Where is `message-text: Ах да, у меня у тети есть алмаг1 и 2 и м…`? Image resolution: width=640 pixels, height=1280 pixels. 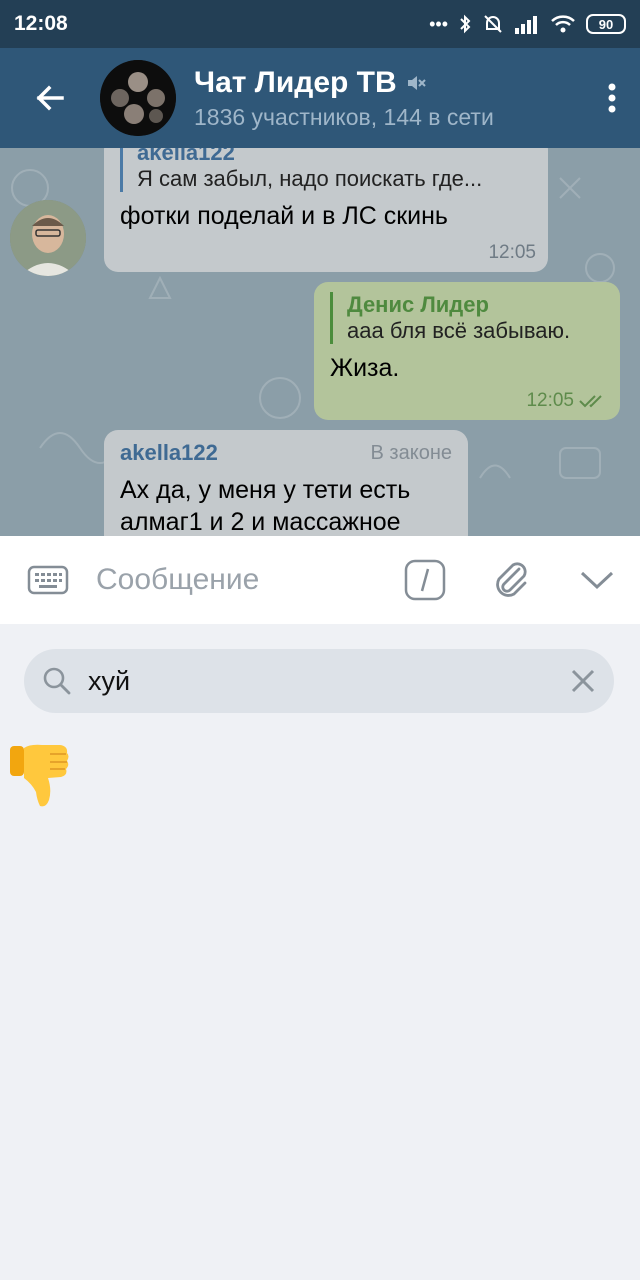
message-text: Ах да, у меня у тети есть алмаг1 и 2 и м… is located at coordinates (265, 506).